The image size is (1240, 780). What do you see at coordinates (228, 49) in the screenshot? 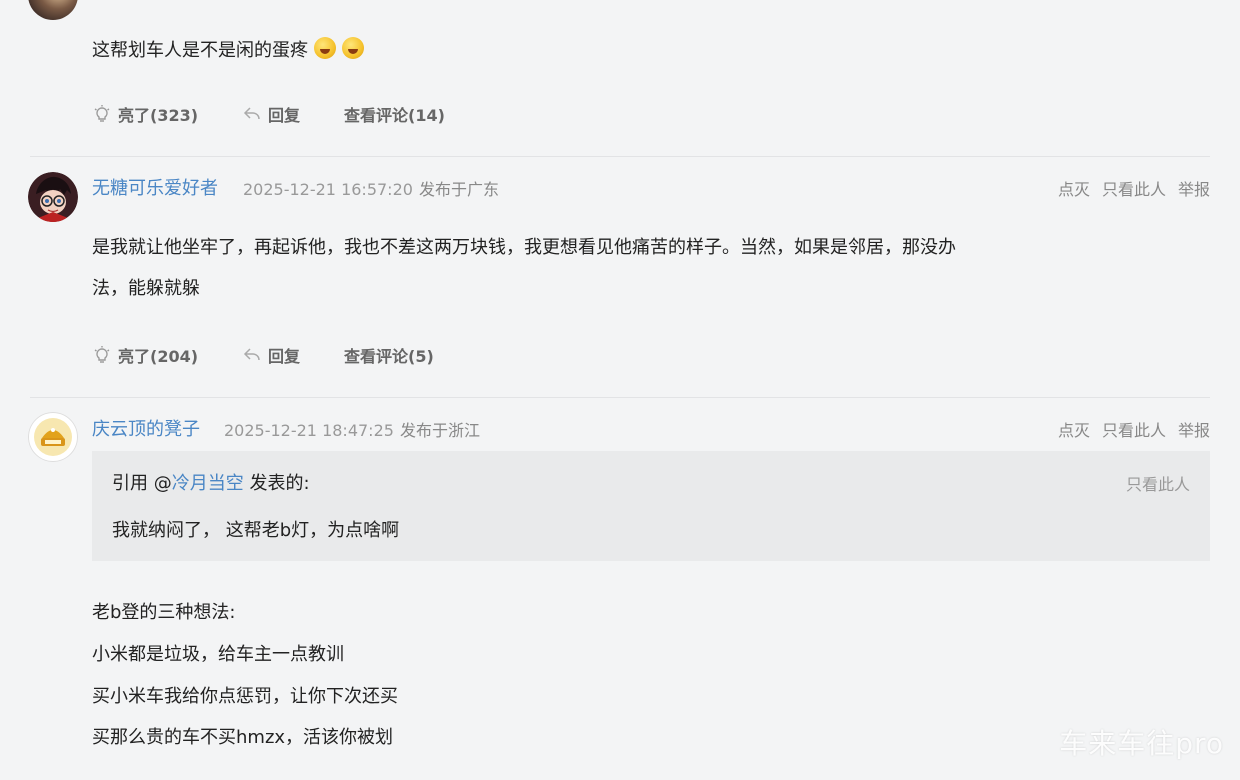
I see `comment-text: 这帮划车人是不是闲的蛋疼` at bounding box center [228, 49].